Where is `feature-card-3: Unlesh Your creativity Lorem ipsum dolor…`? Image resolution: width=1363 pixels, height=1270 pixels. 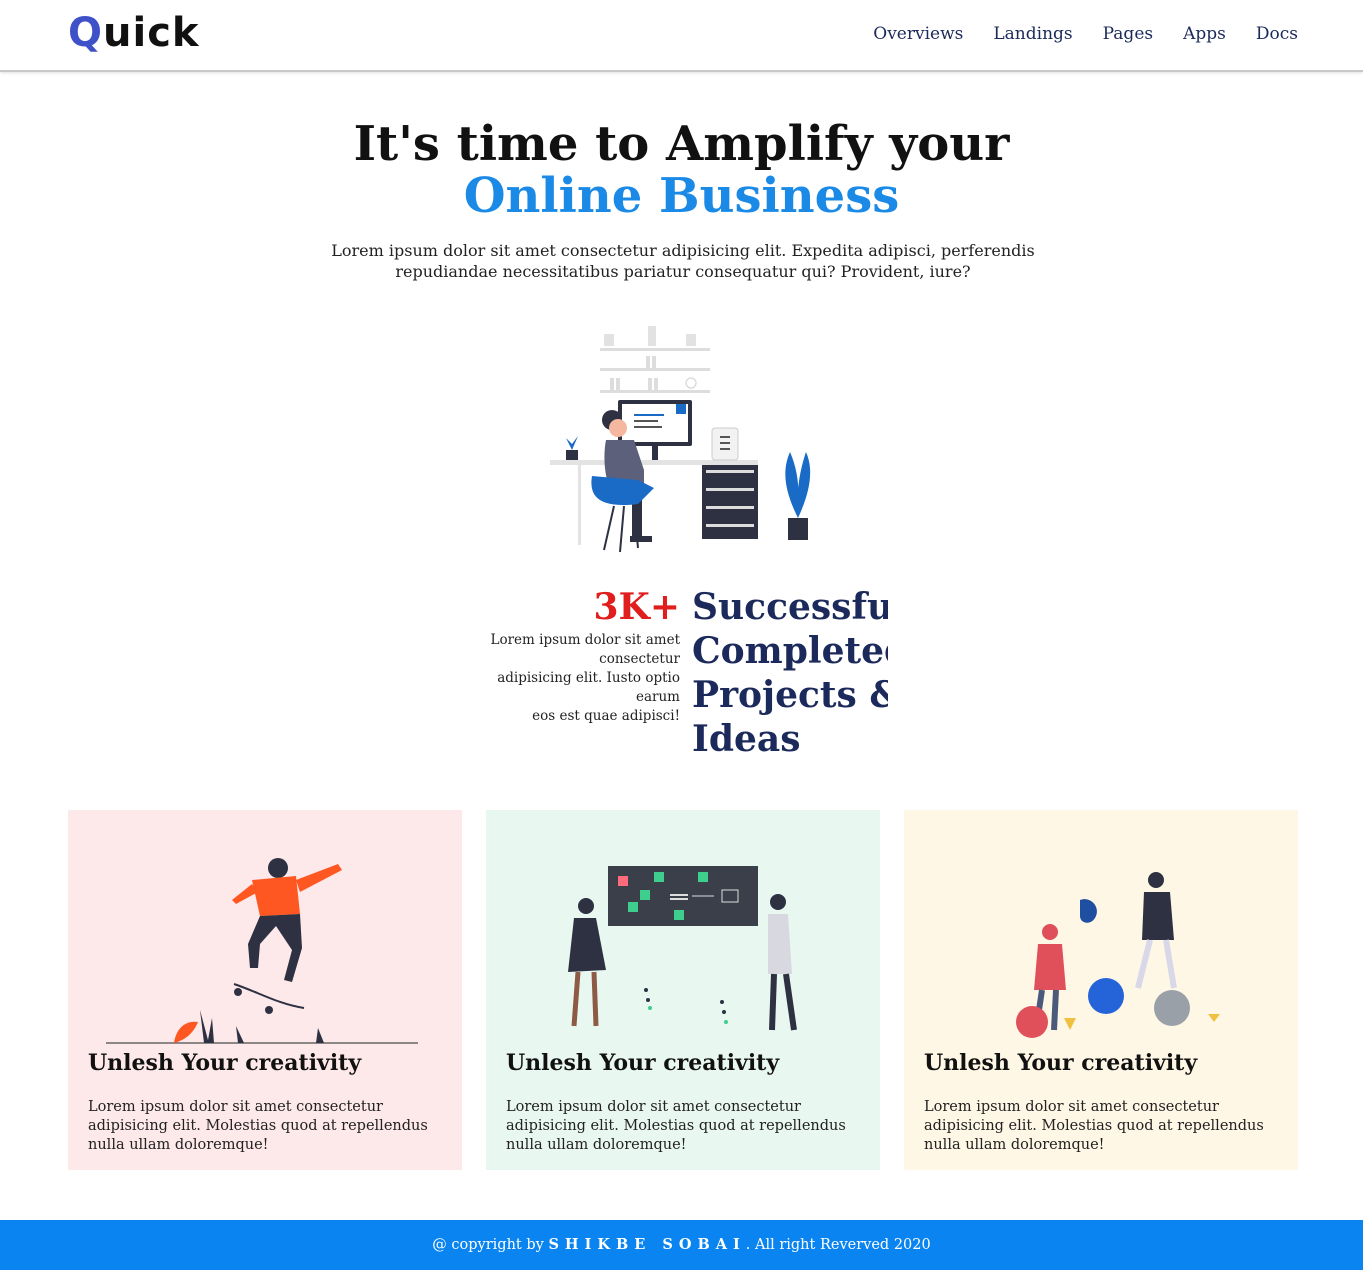 feature-card-3: Unlesh Your creativity Lorem ipsum dolor… is located at coordinates (1101, 990).